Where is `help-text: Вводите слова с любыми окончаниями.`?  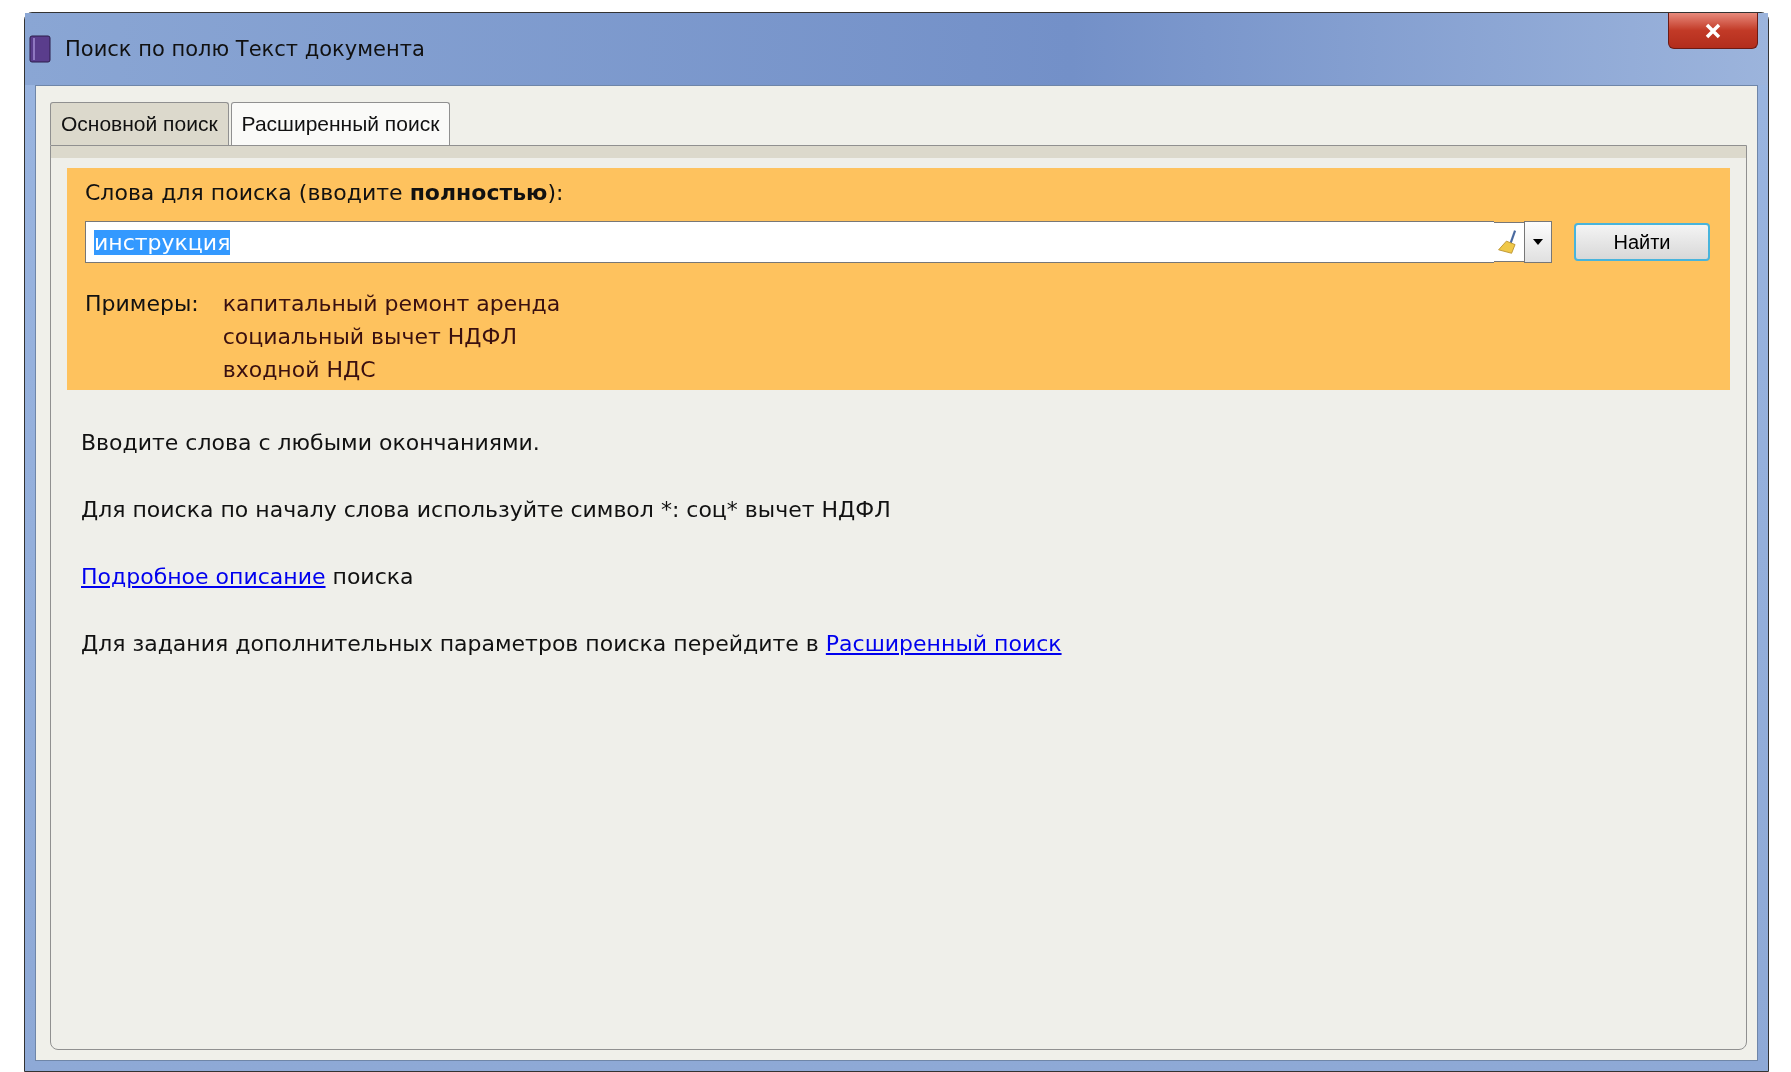 help-text: Вводите слова с любыми окончаниями. is located at coordinates (311, 442).